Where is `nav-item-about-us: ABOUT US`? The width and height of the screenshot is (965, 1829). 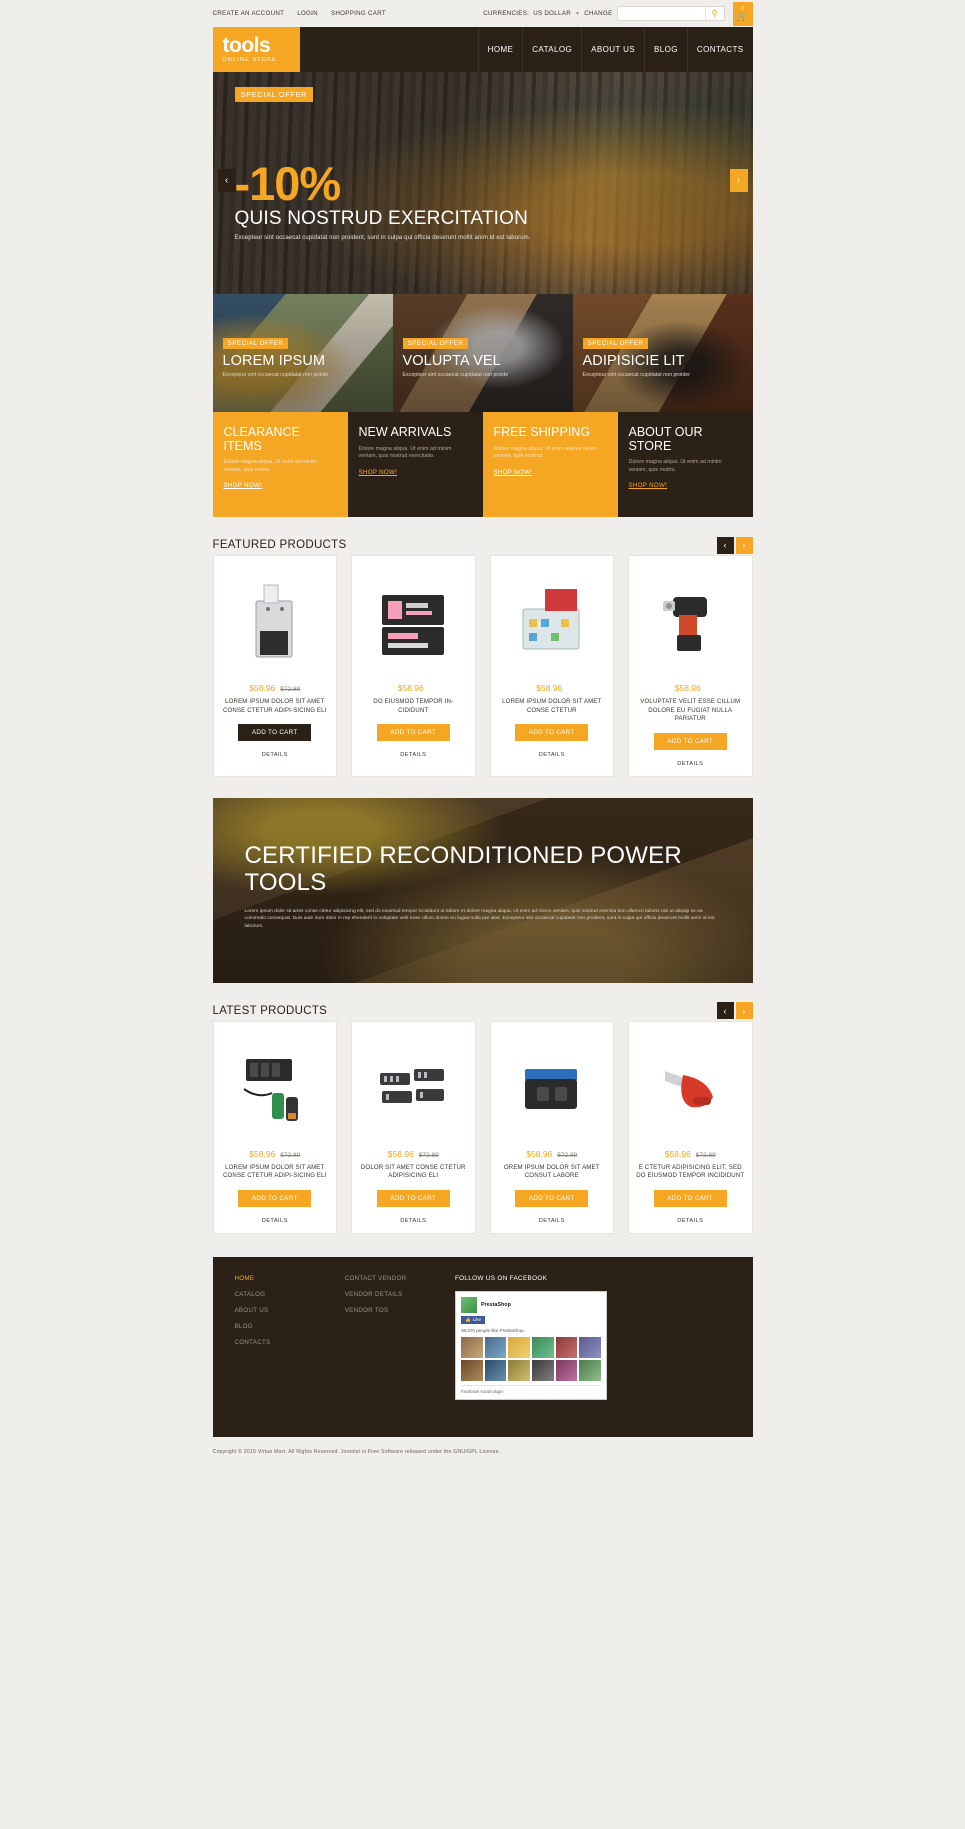
nav-item-about-us: ABOUT US is located at coordinates (612, 49).